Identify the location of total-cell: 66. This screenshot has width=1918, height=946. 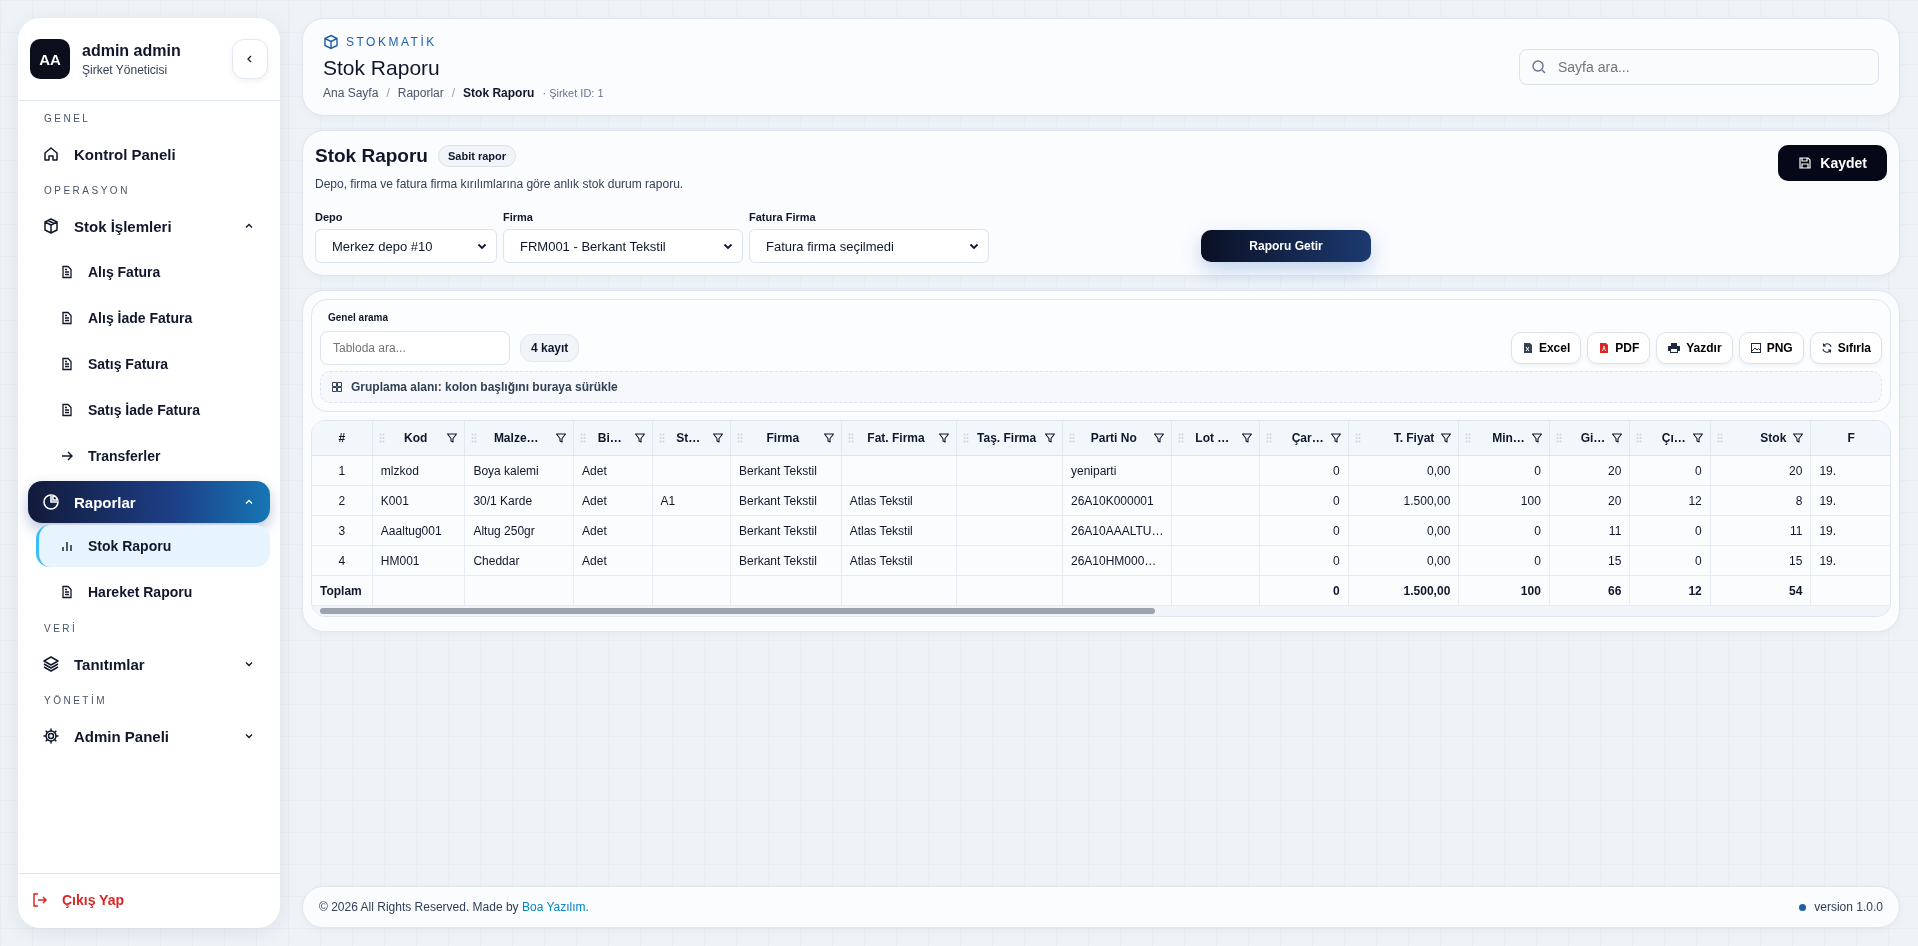
(1589, 590).